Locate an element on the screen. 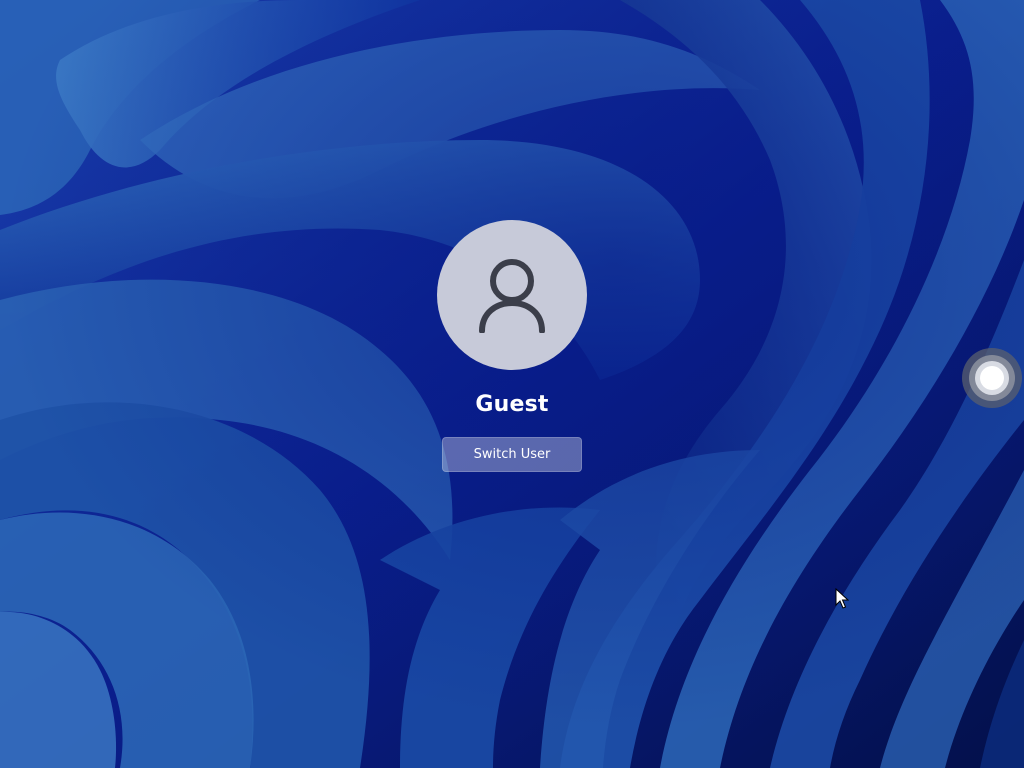 The image size is (1024, 768). user-avatar is located at coordinates (512, 295).